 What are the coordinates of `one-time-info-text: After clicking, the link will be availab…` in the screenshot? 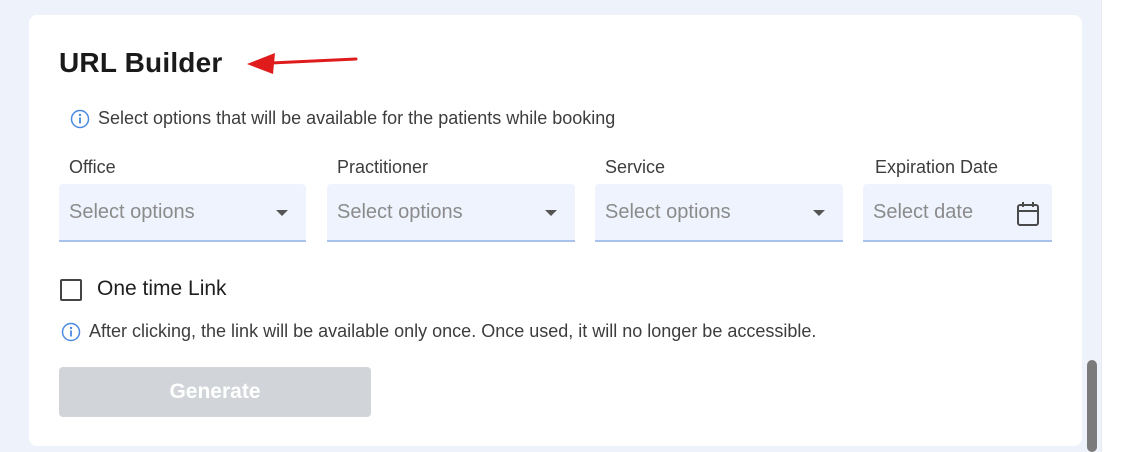 It's located at (453, 331).